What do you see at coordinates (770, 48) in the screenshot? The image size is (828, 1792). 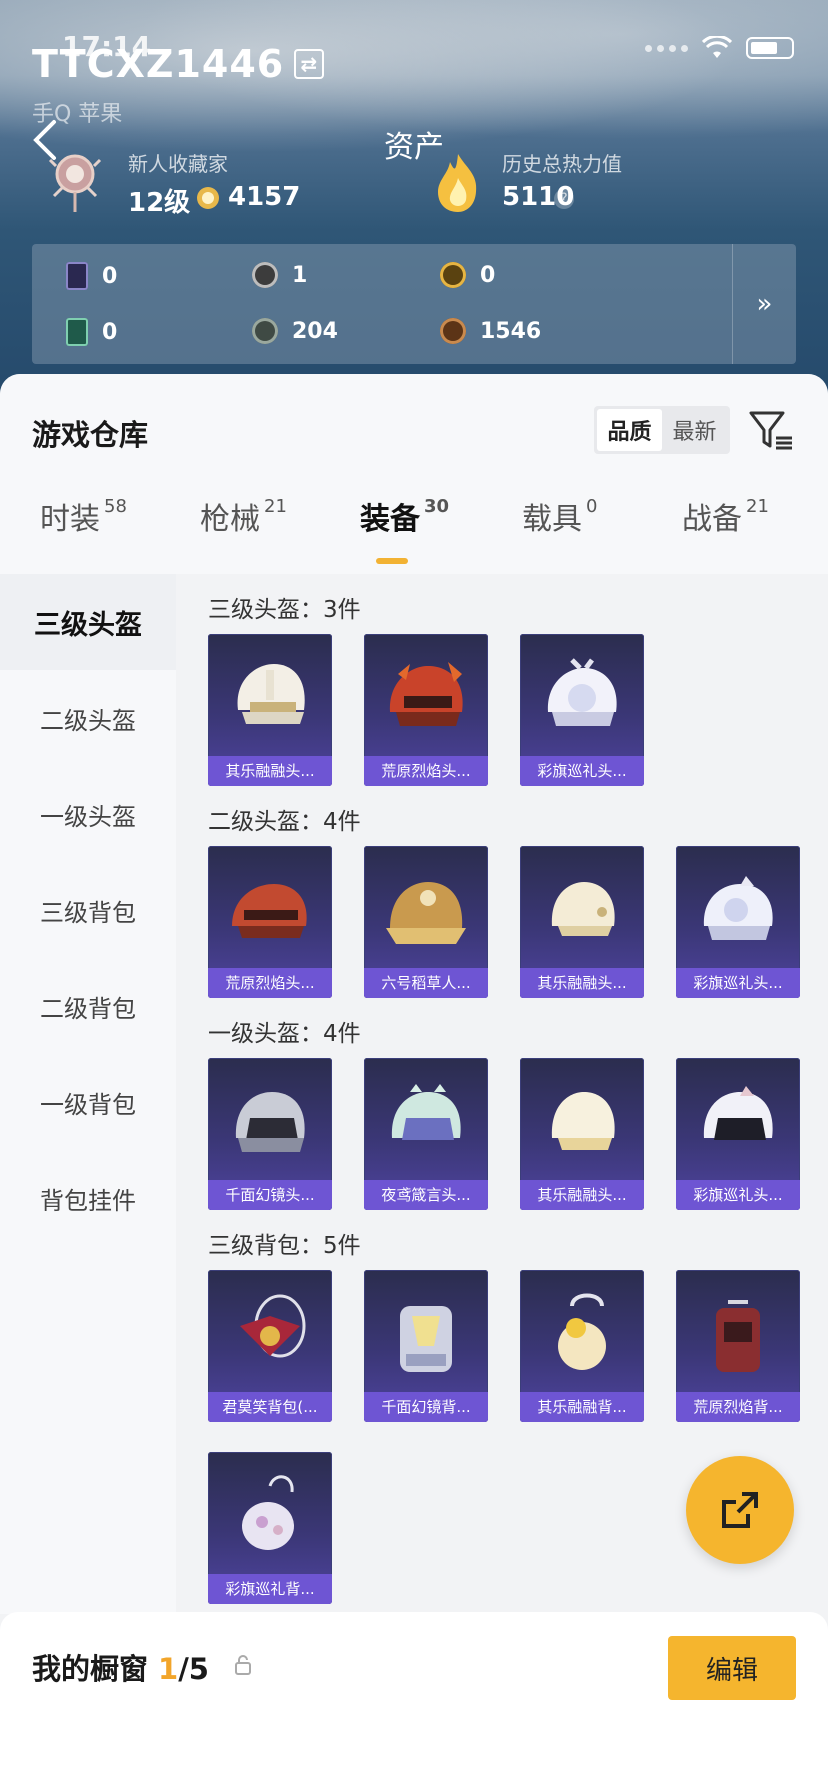 I see `battery-icon` at bounding box center [770, 48].